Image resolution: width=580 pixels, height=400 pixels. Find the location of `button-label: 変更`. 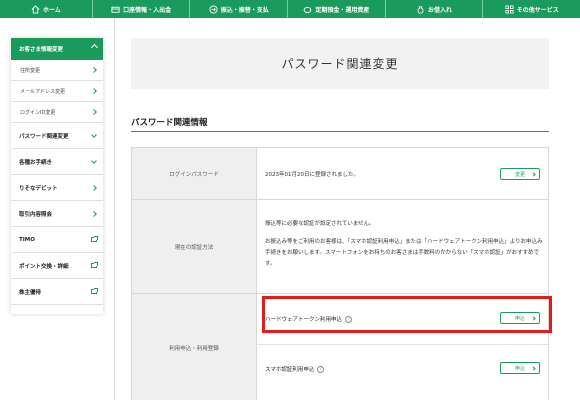

button-label: 変更 is located at coordinates (519, 174).